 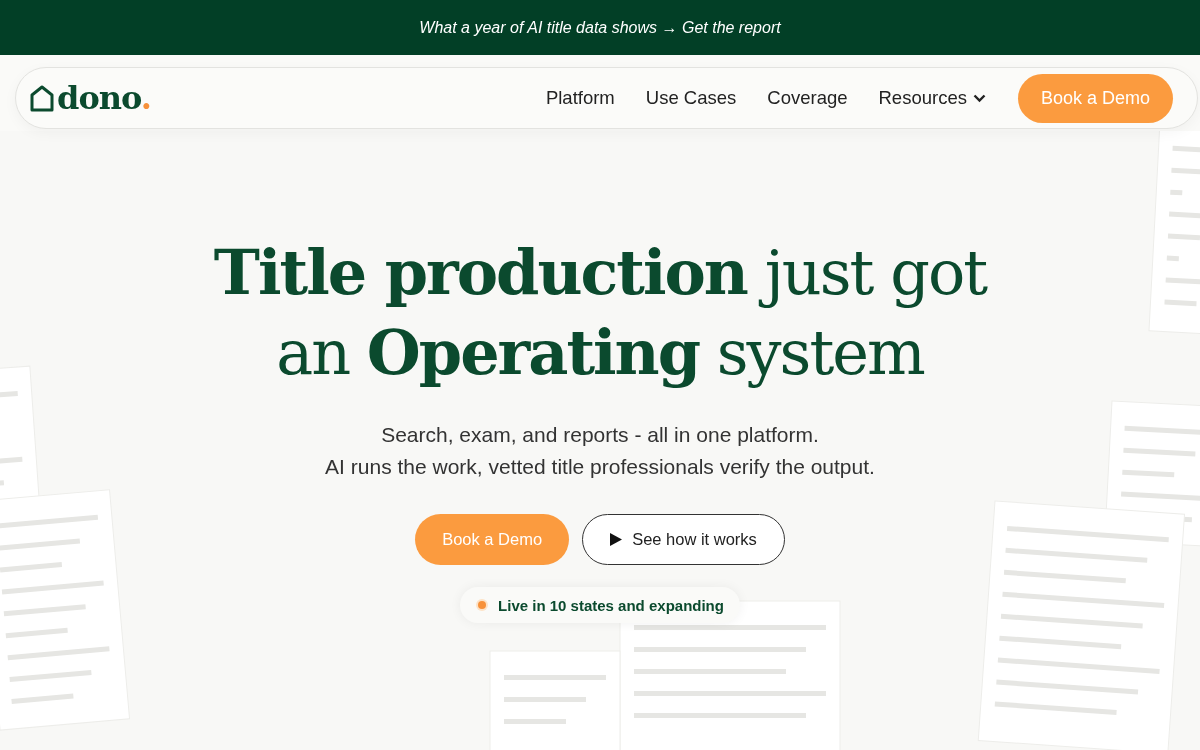 What do you see at coordinates (600, 451) in the screenshot?
I see `subtitle: Search, exam, and reports - all in one platform. AI runs the work, vetted title professionals verify the output.` at bounding box center [600, 451].